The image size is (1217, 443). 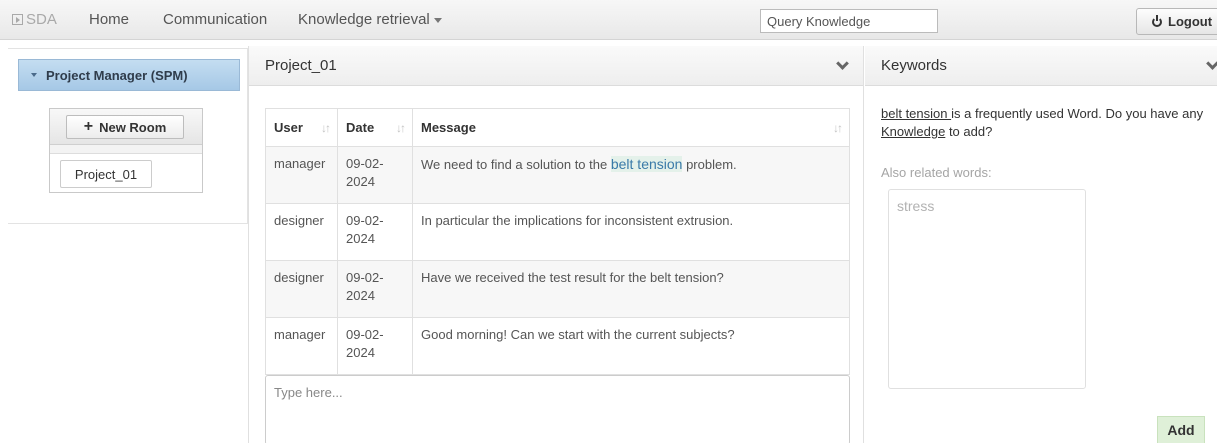 What do you see at coordinates (364, 19) in the screenshot?
I see `nav-knowledge-retrieval-label: Knowledge retrieval` at bounding box center [364, 19].